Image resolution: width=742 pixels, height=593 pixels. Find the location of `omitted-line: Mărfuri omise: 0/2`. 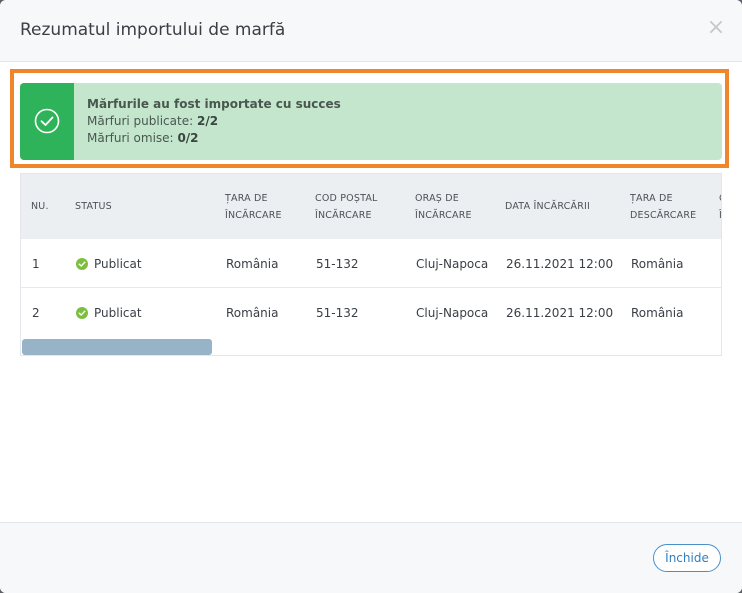

omitted-line: Mărfuri omise: 0/2 is located at coordinates (214, 138).